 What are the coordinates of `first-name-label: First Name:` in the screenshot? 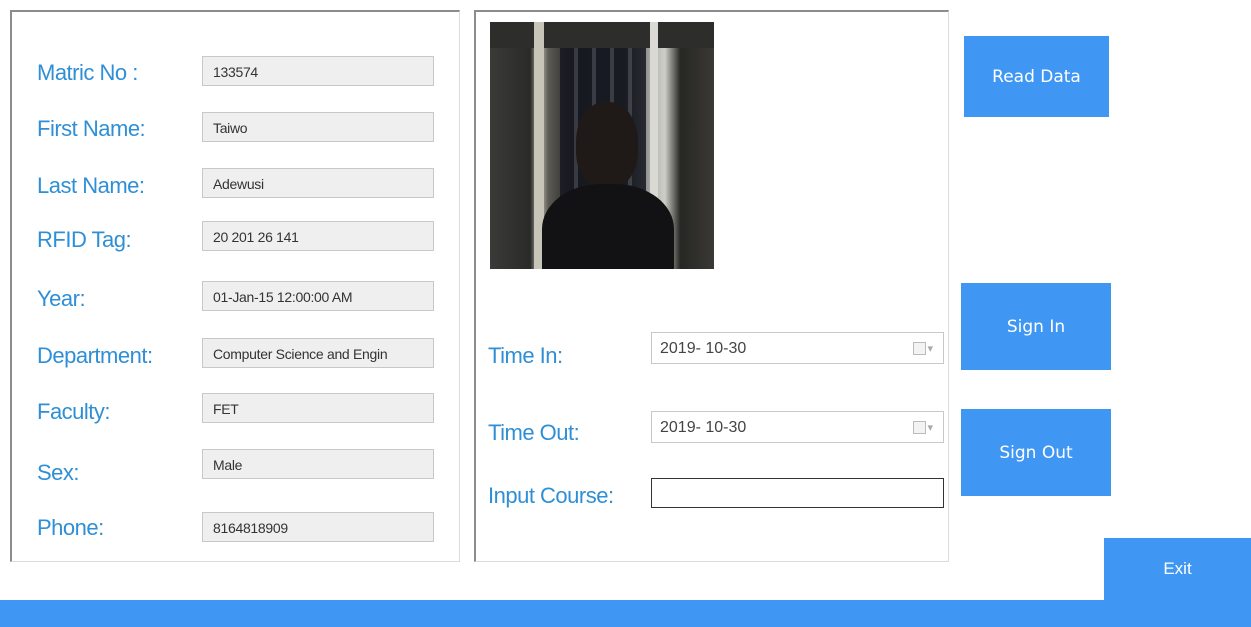 It's located at (91, 128).